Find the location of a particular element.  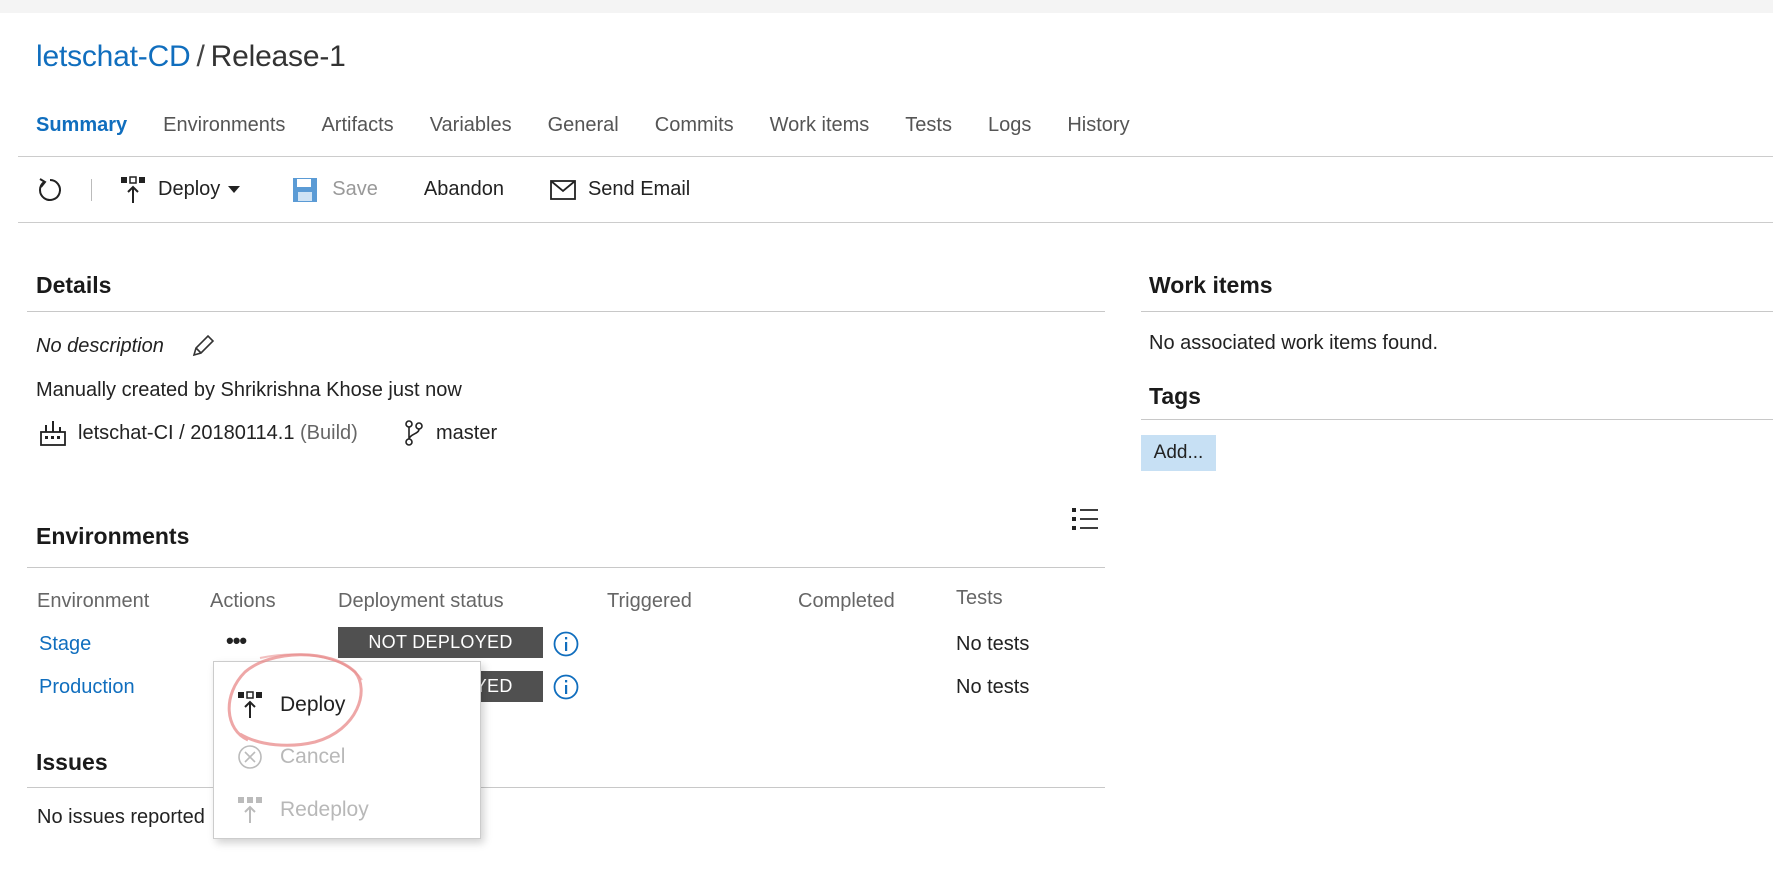

deploy-dropdown-button: Deploy is located at coordinates (180, 189).